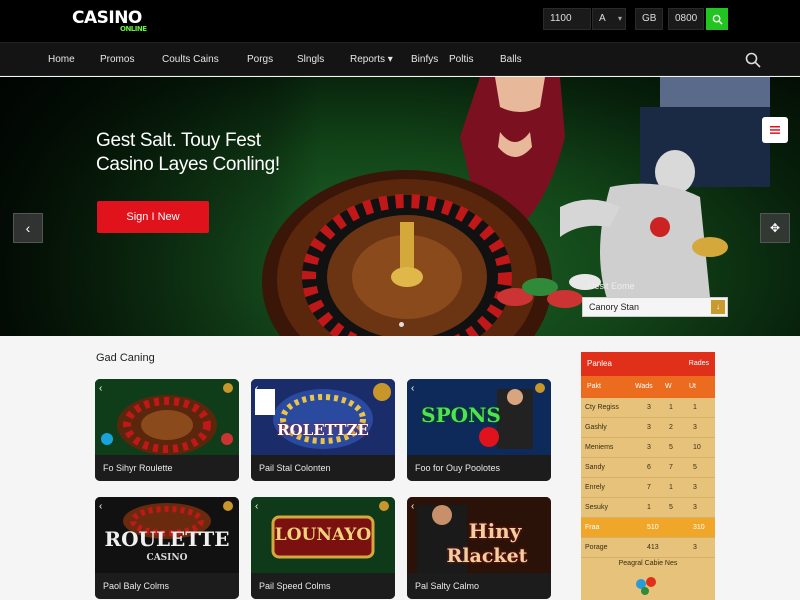 The width and height of the screenshot is (800, 600). I want to click on leaderboard-row: Sesuky 1 5 3, so click(648, 508).